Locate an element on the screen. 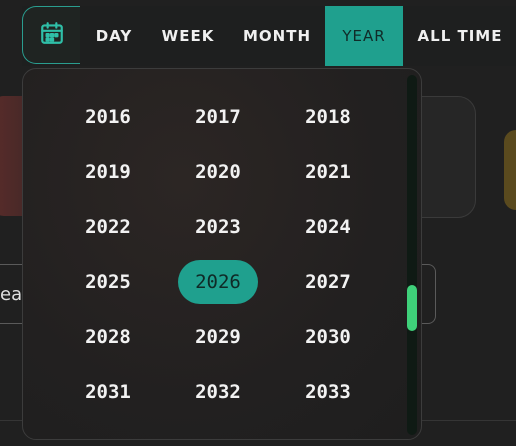 The image size is (516, 446). year-option: 2031 is located at coordinates (108, 392).